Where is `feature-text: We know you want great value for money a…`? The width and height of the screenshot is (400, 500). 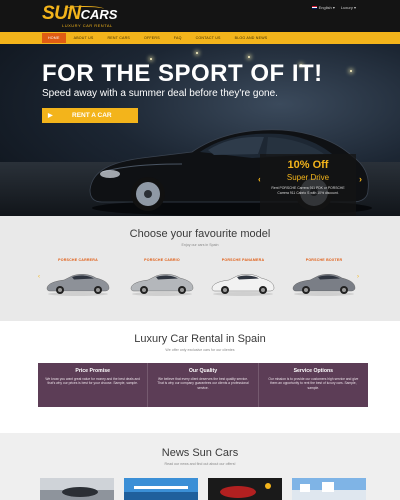
feature-text: We know you want great value for money a… is located at coordinates (93, 381).